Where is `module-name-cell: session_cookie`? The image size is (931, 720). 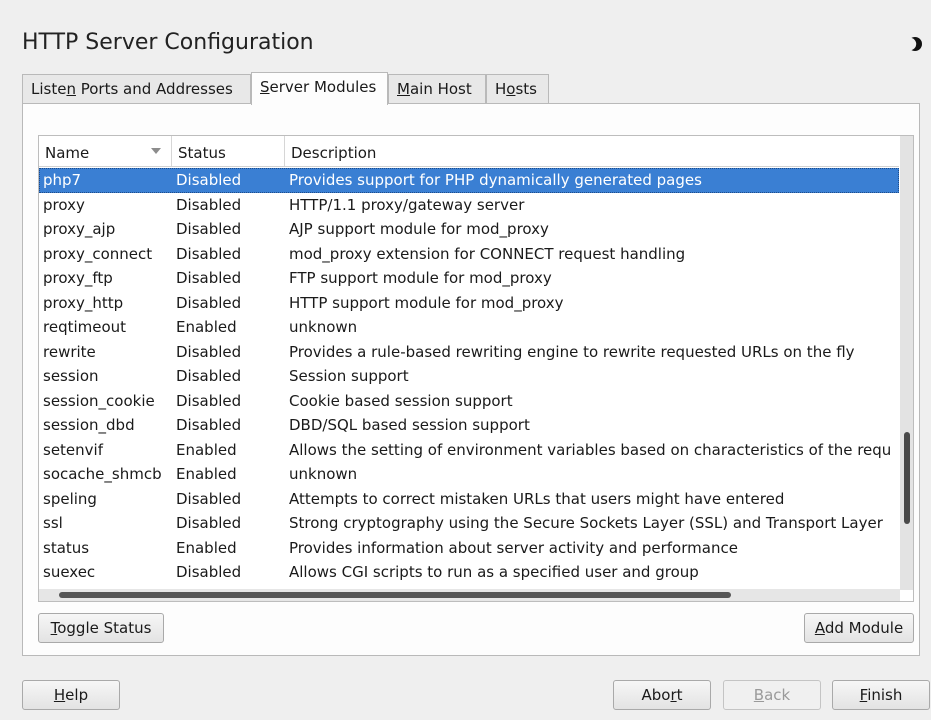 module-name-cell: session_cookie is located at coordinates (99, 400).